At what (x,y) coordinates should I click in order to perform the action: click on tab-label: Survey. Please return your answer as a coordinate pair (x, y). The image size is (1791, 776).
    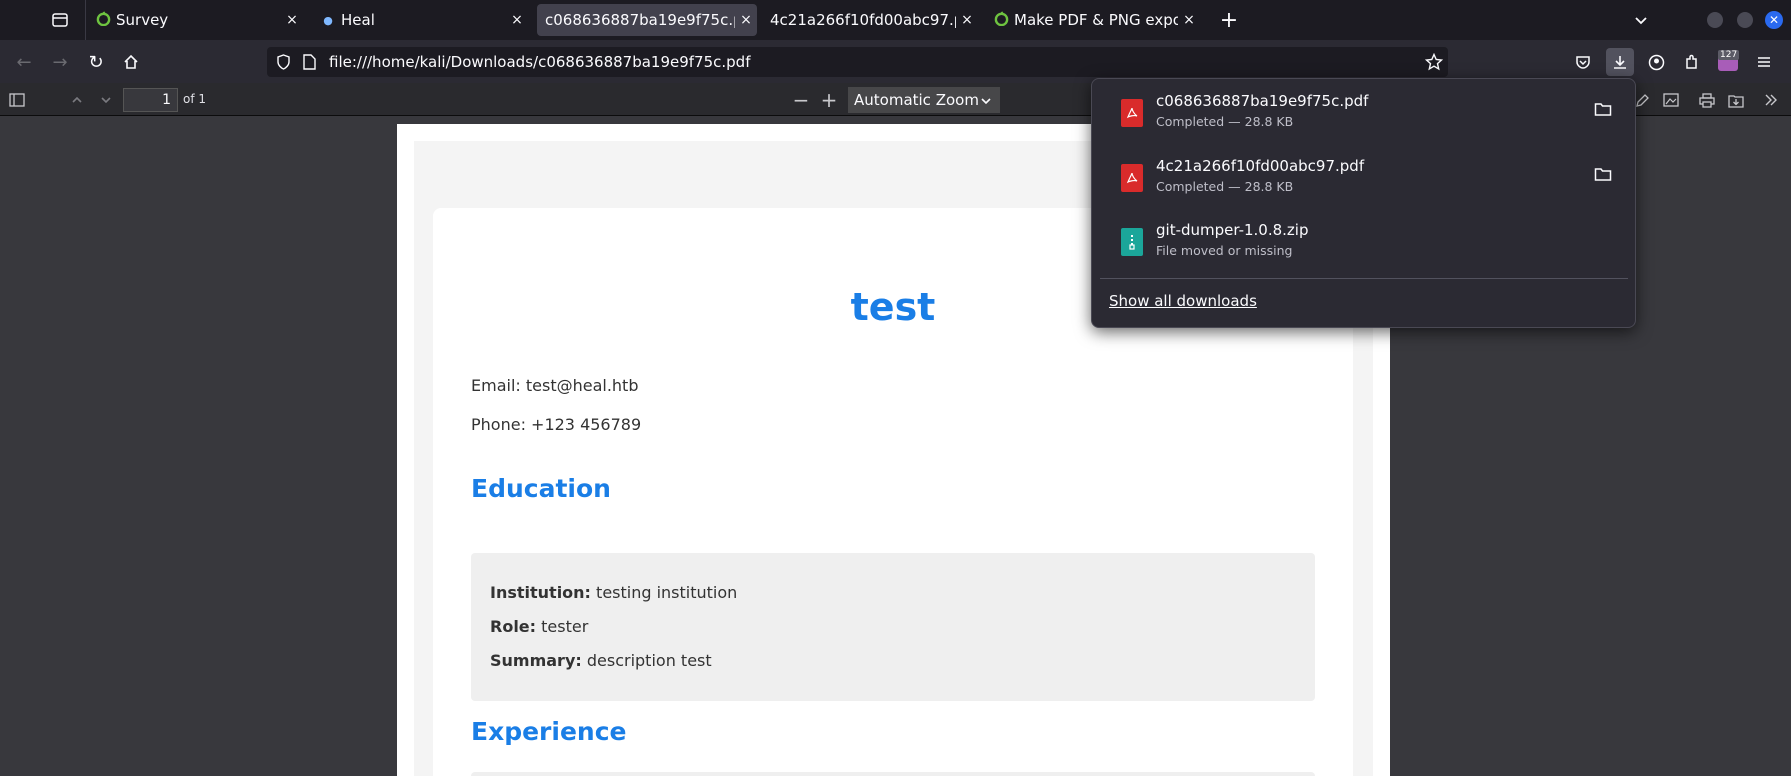
    Looking at the image, I should click on (142, 20).